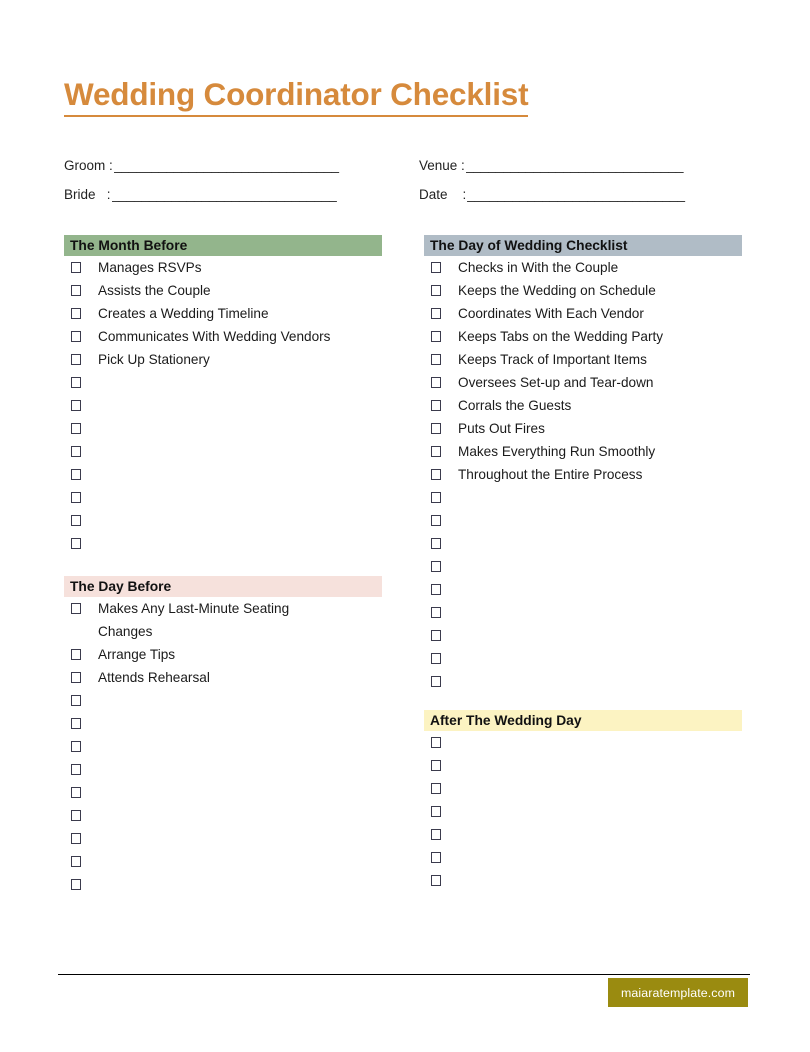  Describe the element at coordinates (583, 451) in the screenshot. I see `checklist-item: Makes Everything Run Smoothly` at that location.